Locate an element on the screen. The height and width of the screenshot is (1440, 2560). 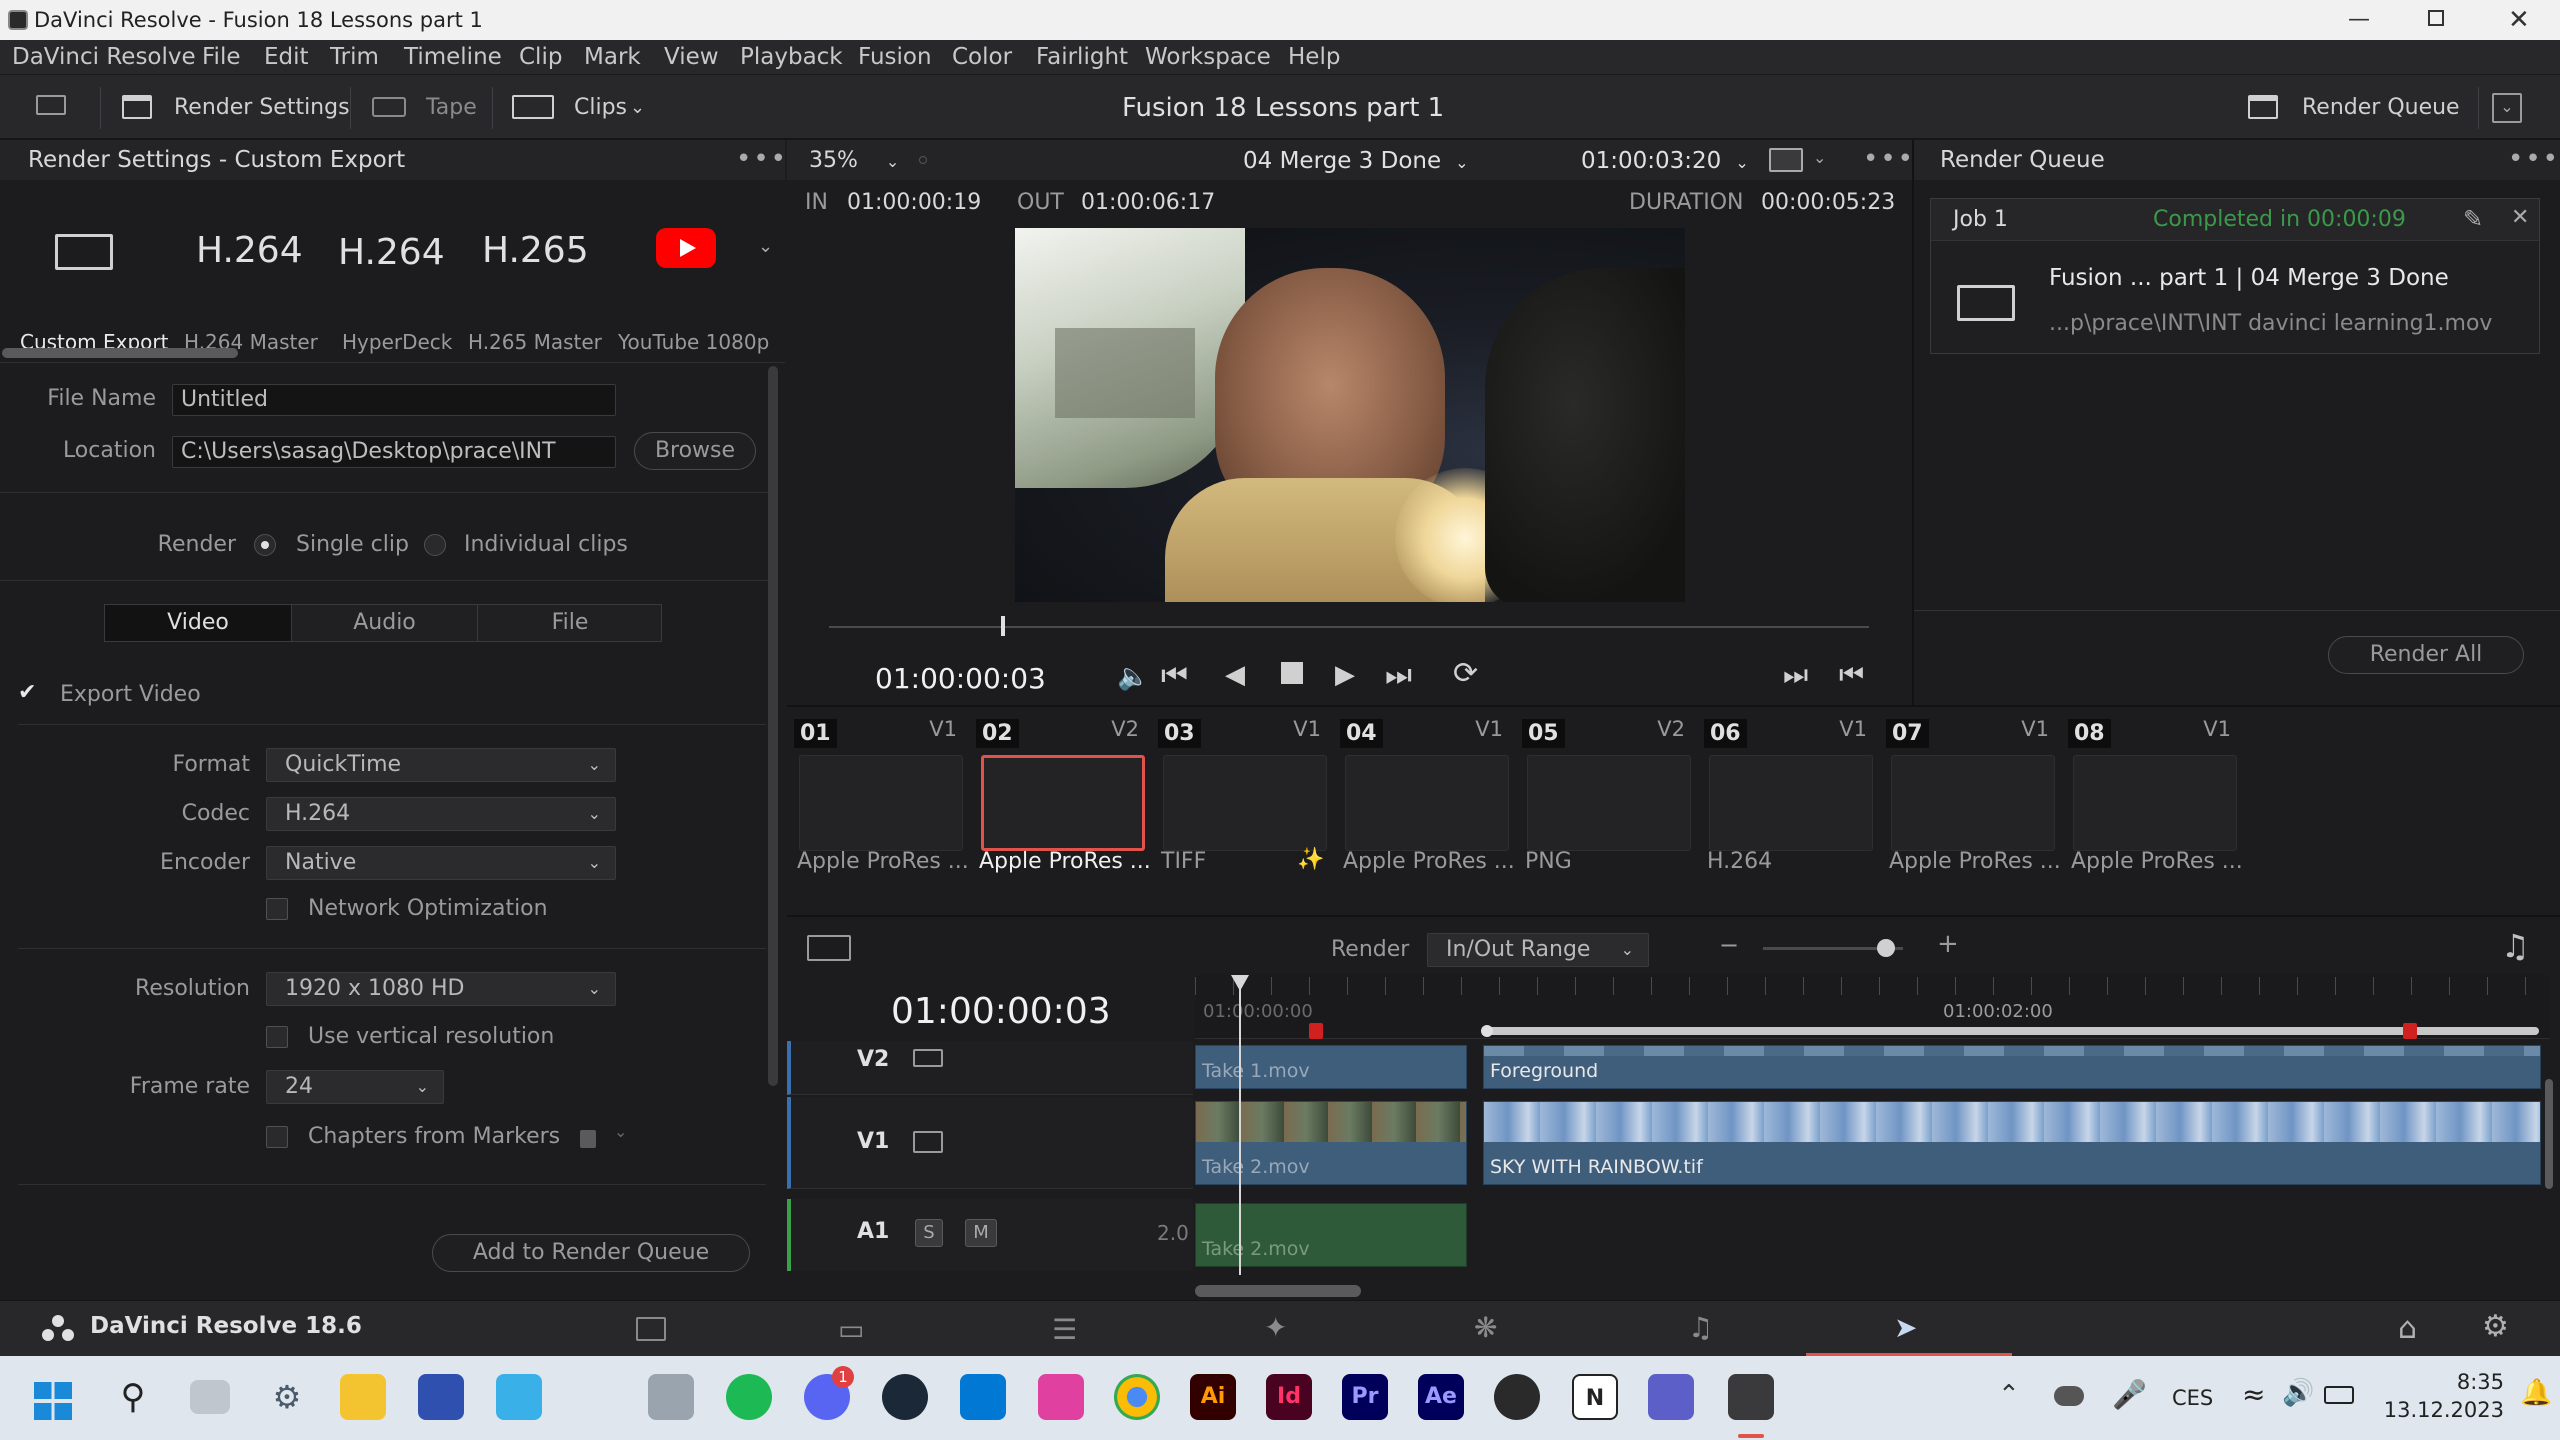
task-view-icon is located at coordinates (210, 1397).